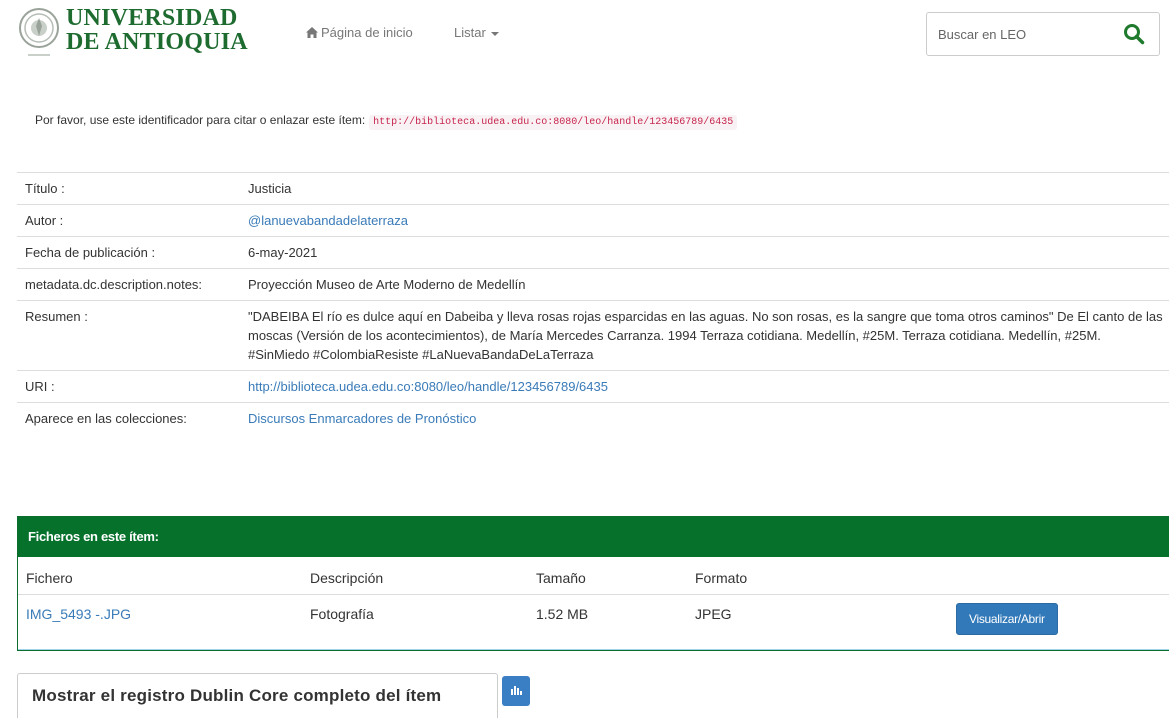  I want to click on files-panel-title: Ficheros en este ítem:, so click(593, 537).